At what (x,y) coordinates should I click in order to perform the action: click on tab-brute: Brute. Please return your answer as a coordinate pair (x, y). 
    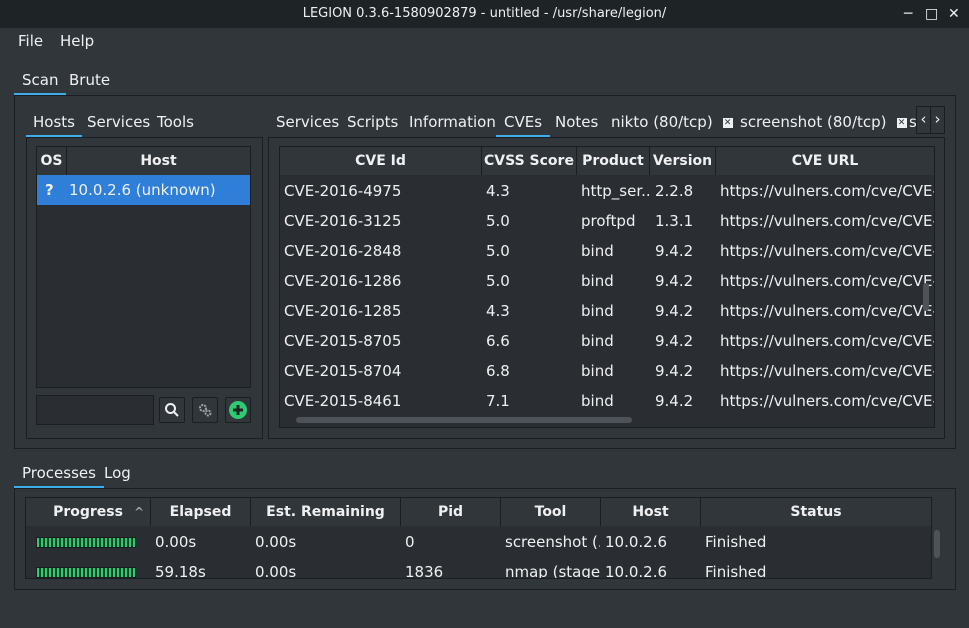
    Looking at the image, I should click on (89, 82).